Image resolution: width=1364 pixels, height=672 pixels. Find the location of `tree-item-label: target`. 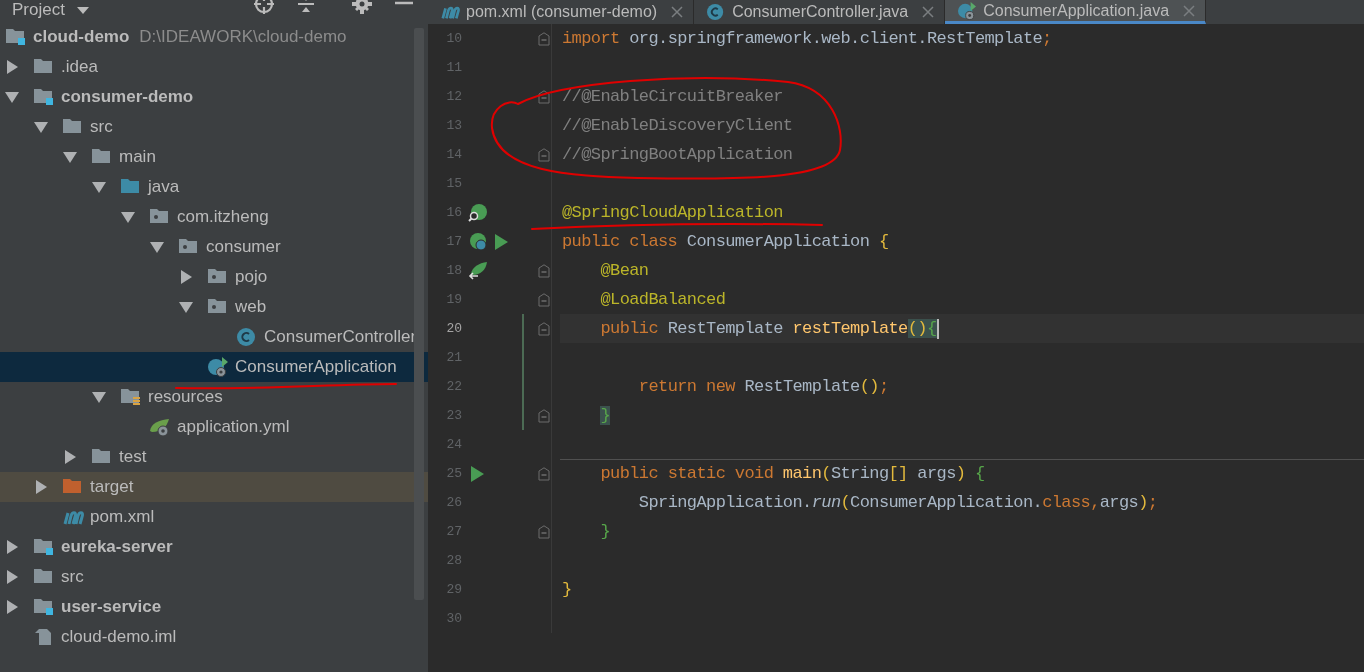

tree-item-label: target is located at coordinates (112, 487).